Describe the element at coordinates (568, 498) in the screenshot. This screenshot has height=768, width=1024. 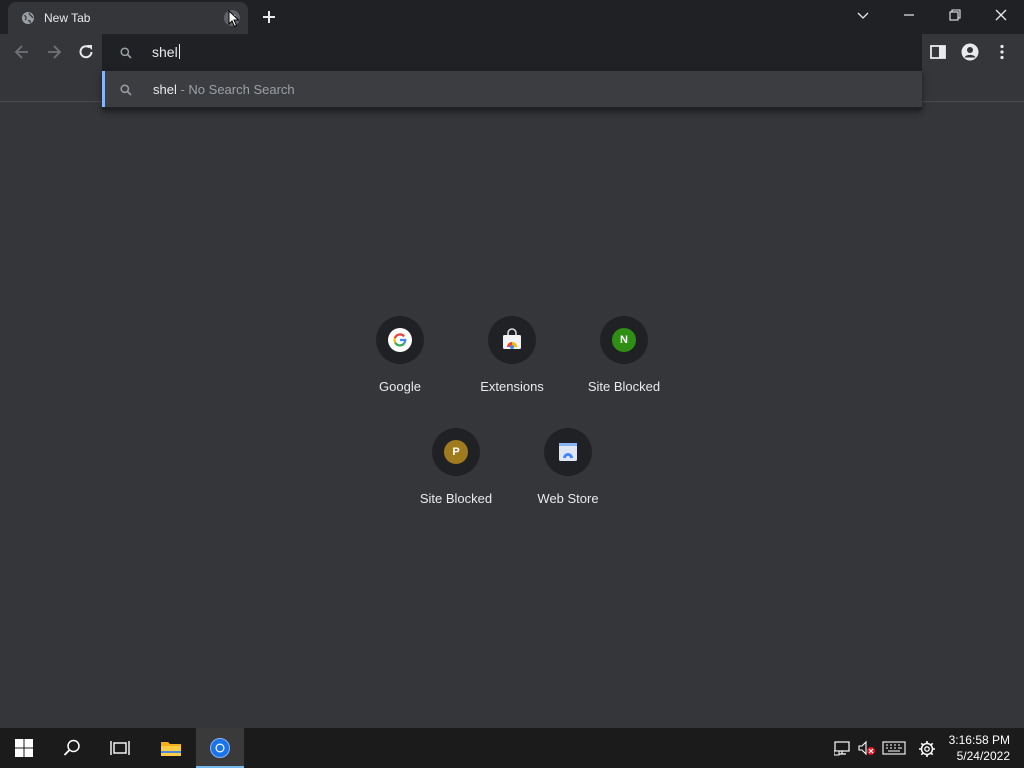
I see `shortcut-label: Web Store` at that location.